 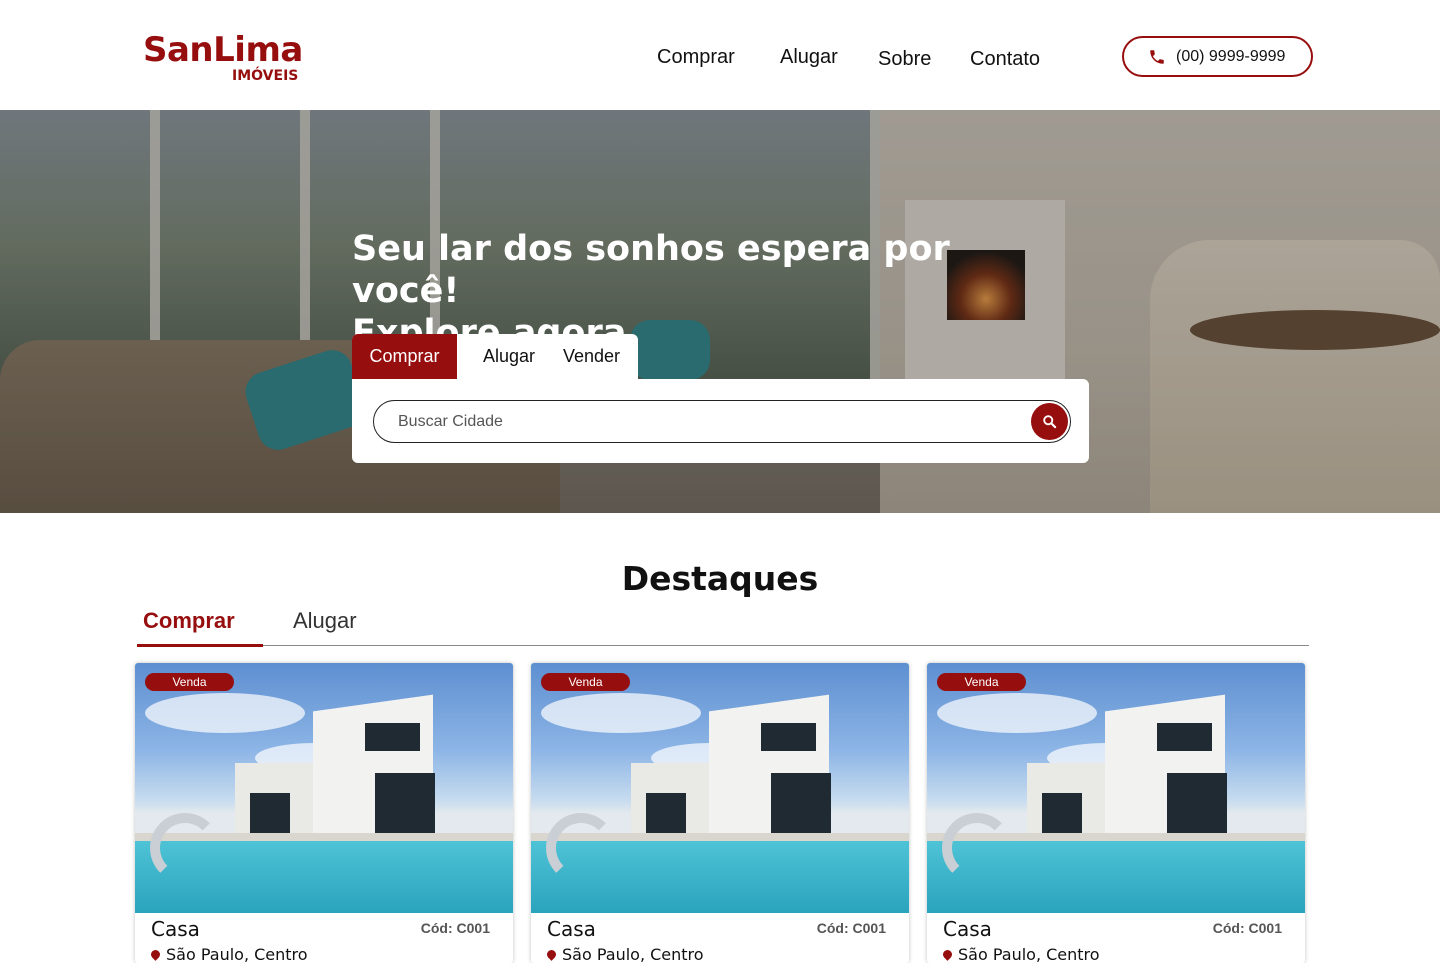 I want to click on search-tab-vender: Vender, so click(x=591, y=356).